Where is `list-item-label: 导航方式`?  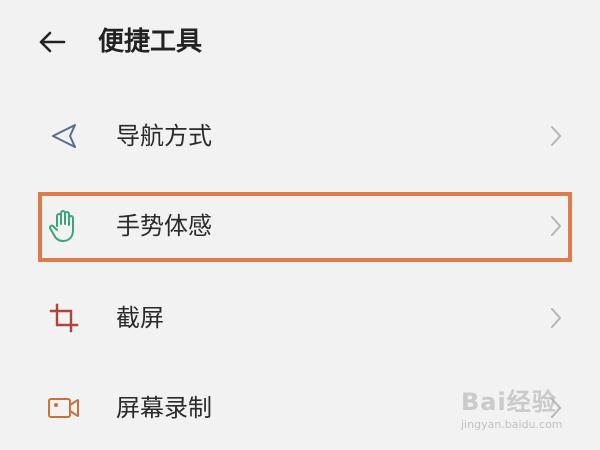
list-item-label: 导航方式 is located at coordinates (164, 136).